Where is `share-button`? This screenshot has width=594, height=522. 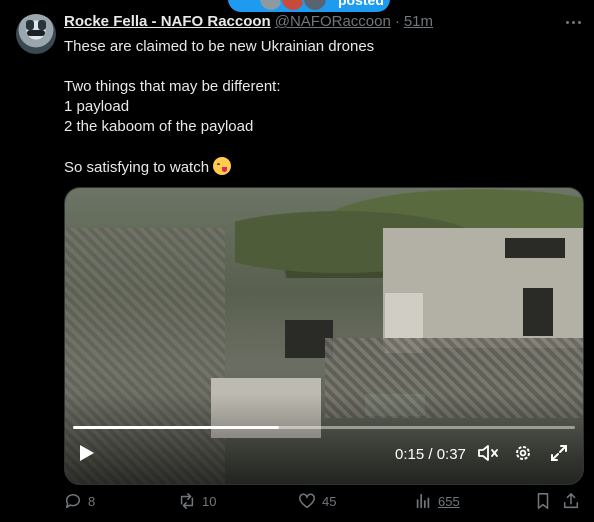 share-button is located at coordinates (571, 501).